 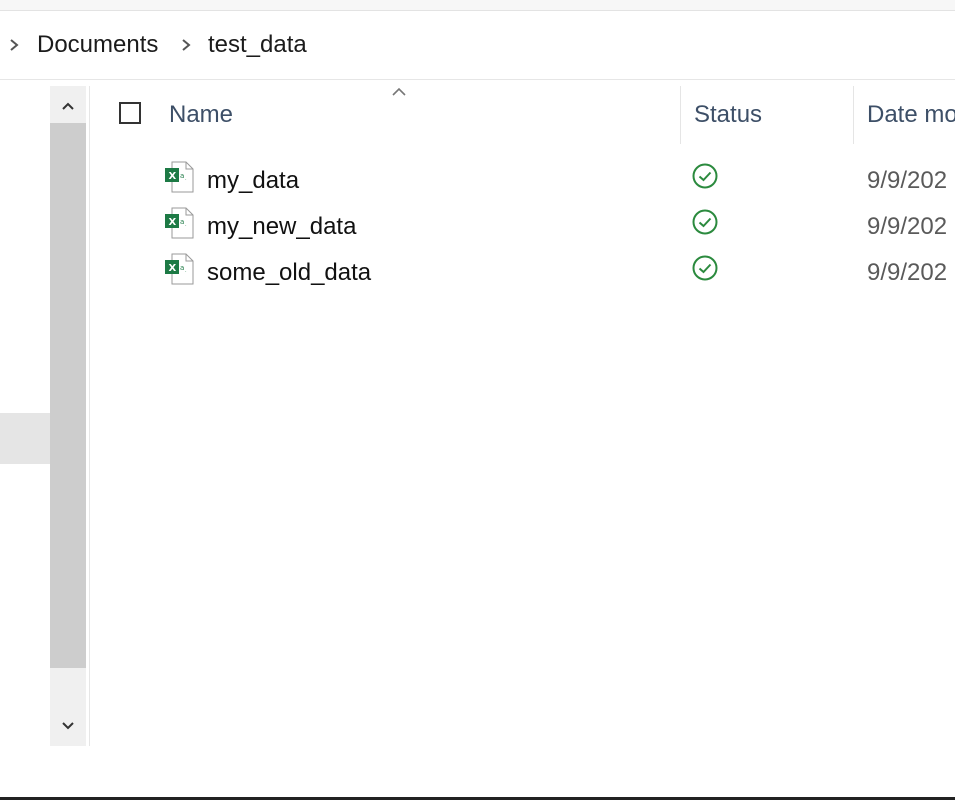 I want to click on breadcrumb-item-test-data: test_data, so click(x=257, y=45).